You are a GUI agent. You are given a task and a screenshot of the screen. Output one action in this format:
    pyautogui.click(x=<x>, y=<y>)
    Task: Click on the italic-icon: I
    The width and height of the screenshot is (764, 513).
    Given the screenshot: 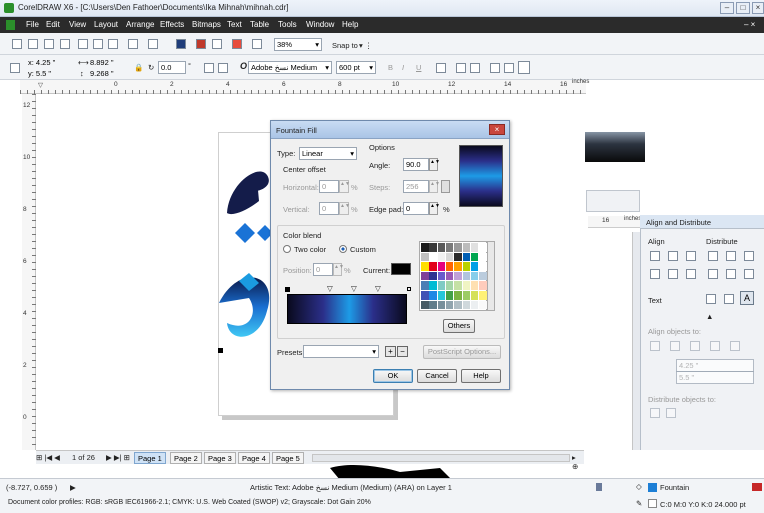 What is the action you would take?
    pyautogui.click(x=403, y=67)
    